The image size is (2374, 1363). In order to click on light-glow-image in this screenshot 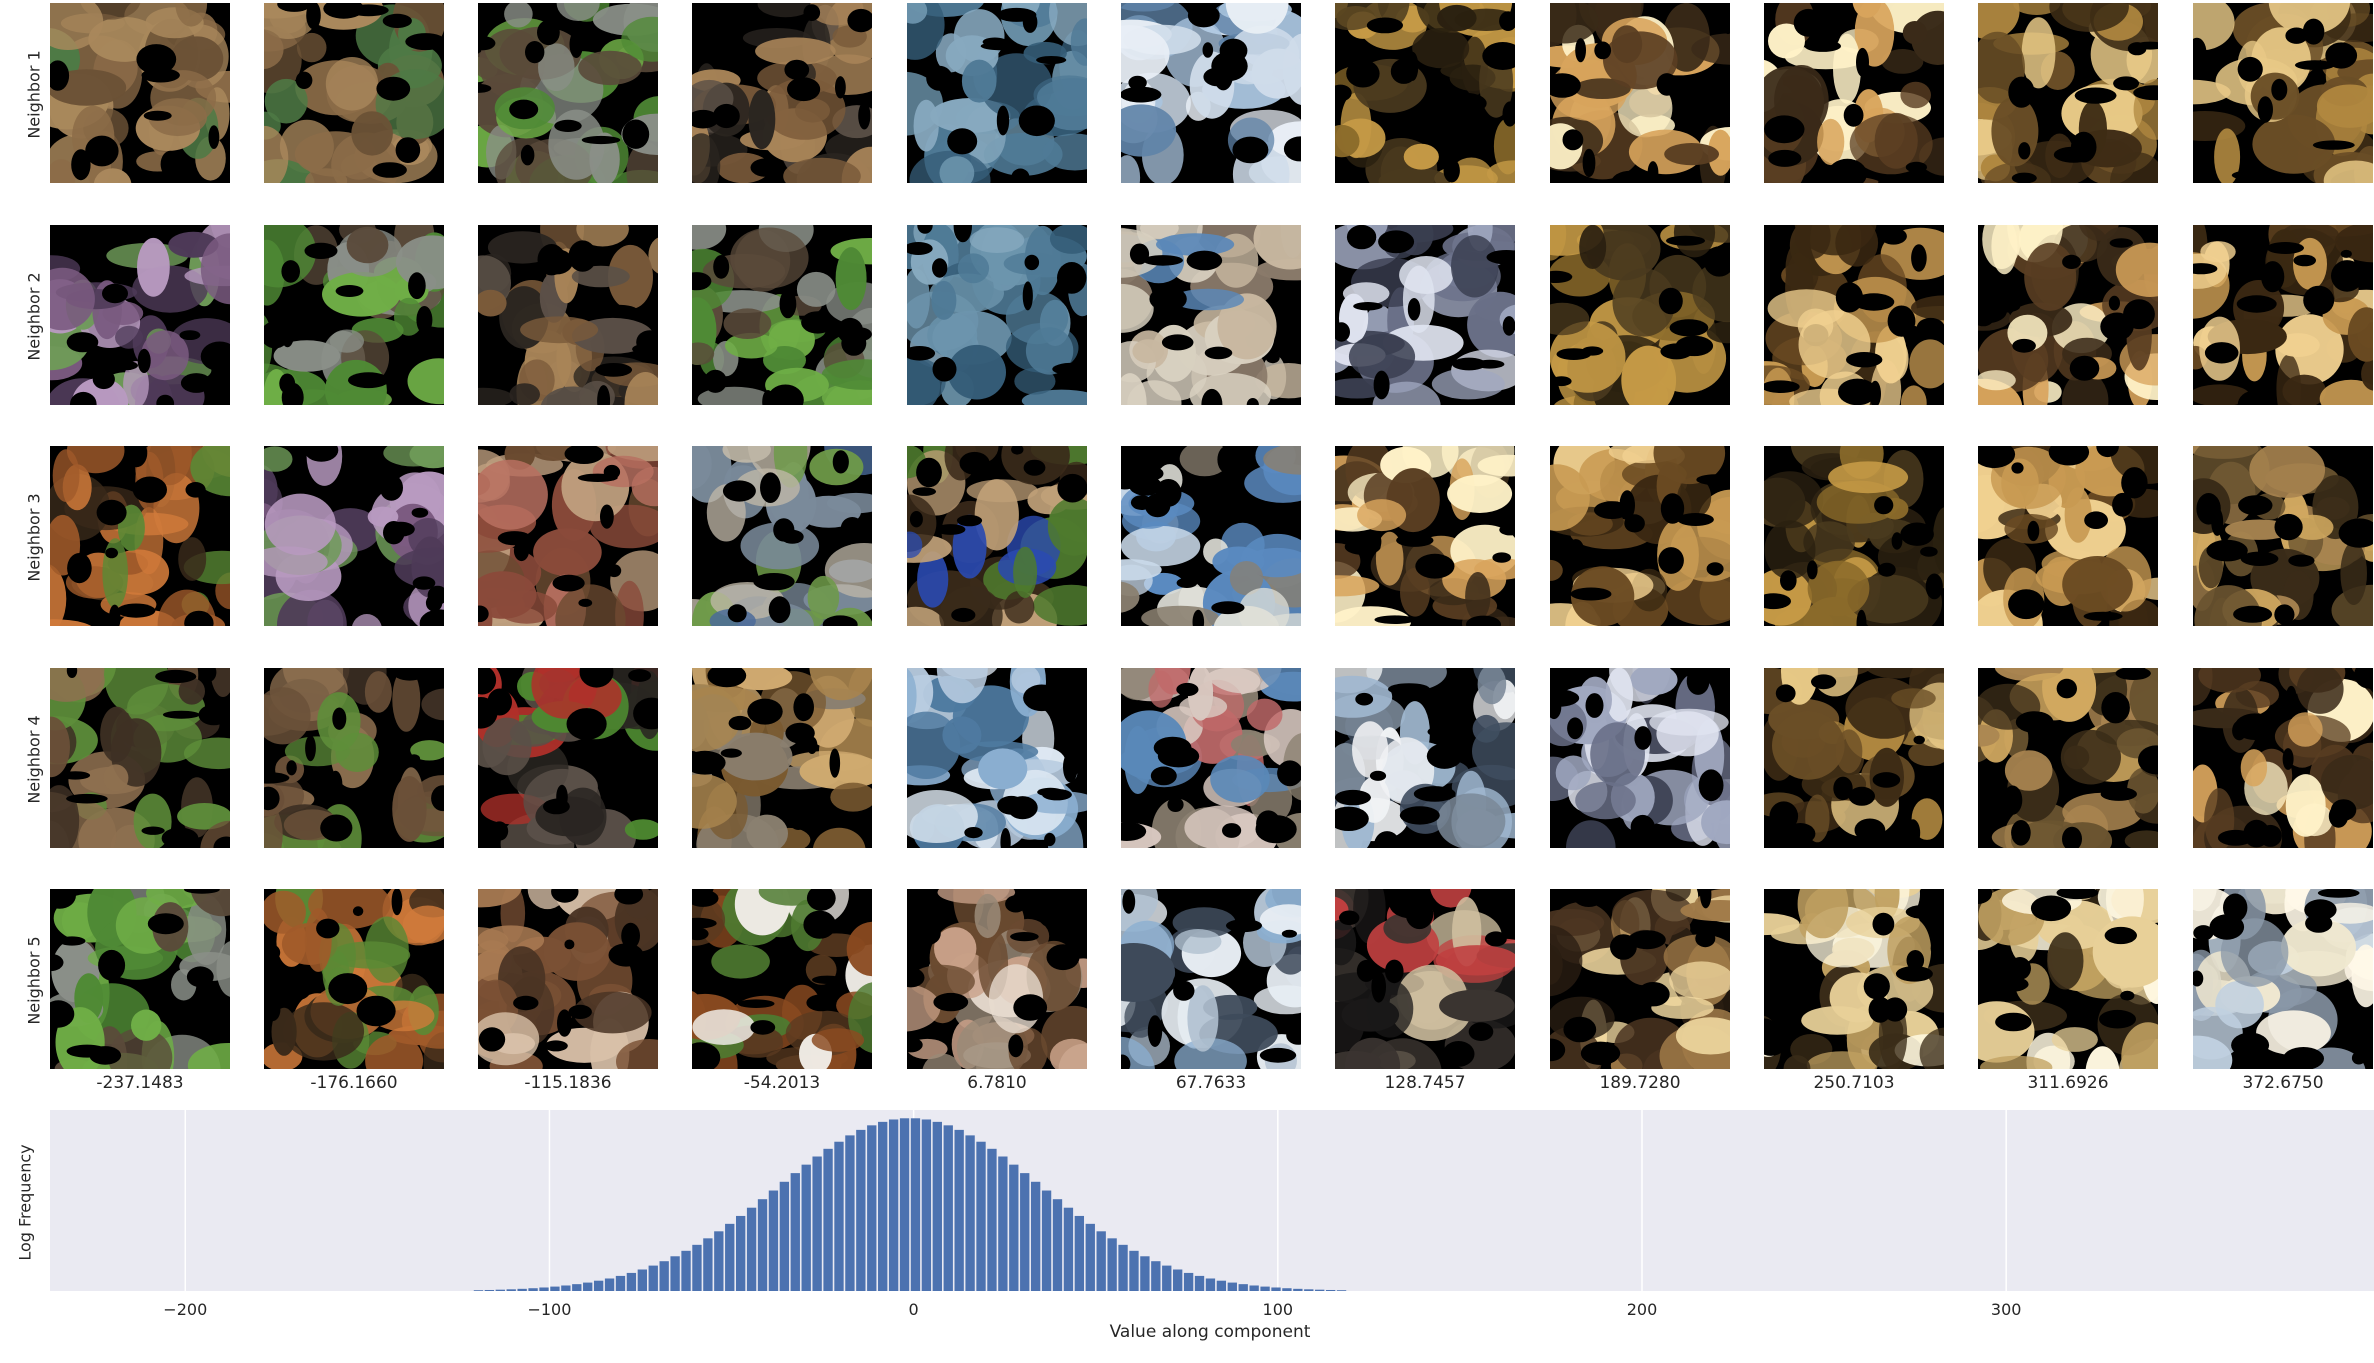, I will do `click(2283, 93)`.